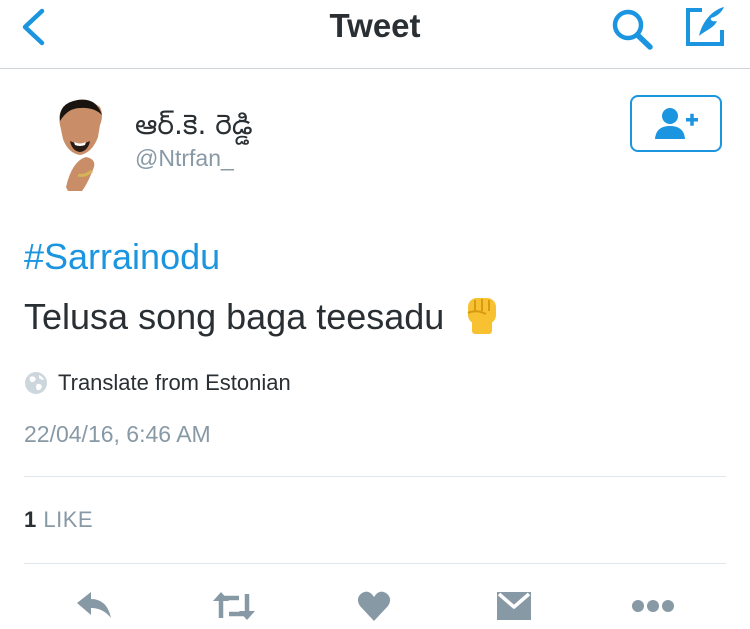 The width and height of the screenshot is (750, 629). What do you see at coordinates (174, 382) in the screenshot?
I see `translate-label: Translate from Estonian` at bounding box center [174, 382].